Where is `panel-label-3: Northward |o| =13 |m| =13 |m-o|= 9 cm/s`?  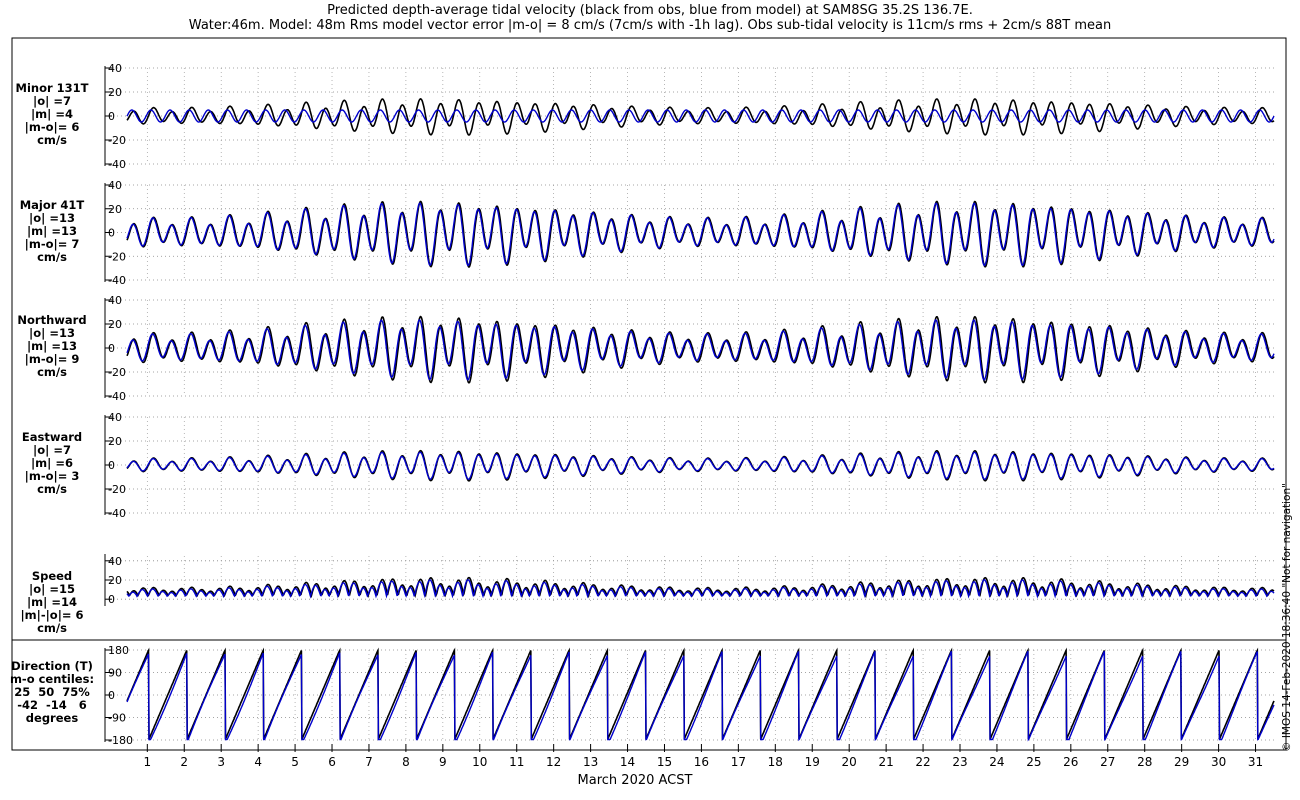
panel-label-3: Northward |o| =13 |m| =13 |m-o|= 9 cm/s is located at coordinates (52, 346).